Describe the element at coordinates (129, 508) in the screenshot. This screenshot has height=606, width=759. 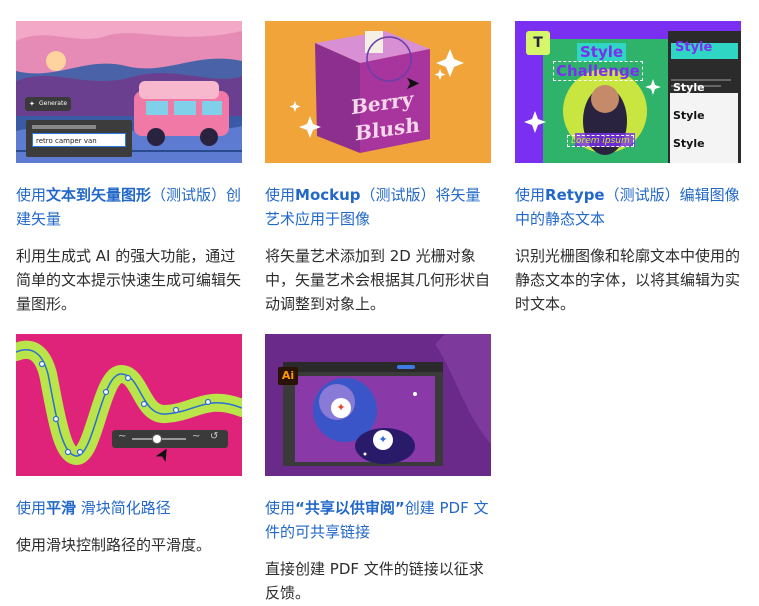
I see `card-title: 使用平滑 滑块简化路径` at that location.